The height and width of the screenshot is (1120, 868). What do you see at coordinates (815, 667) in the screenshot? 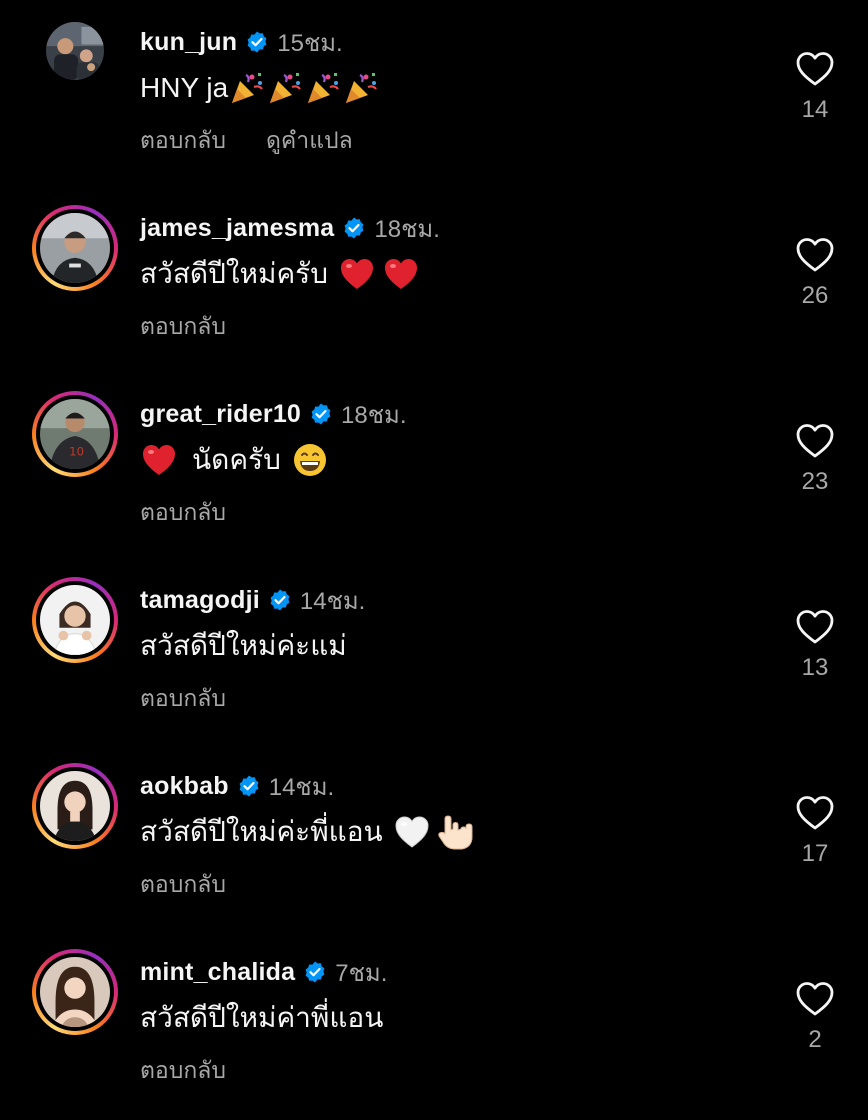
I see `like-count: 13` at bounding box center [815, 667].